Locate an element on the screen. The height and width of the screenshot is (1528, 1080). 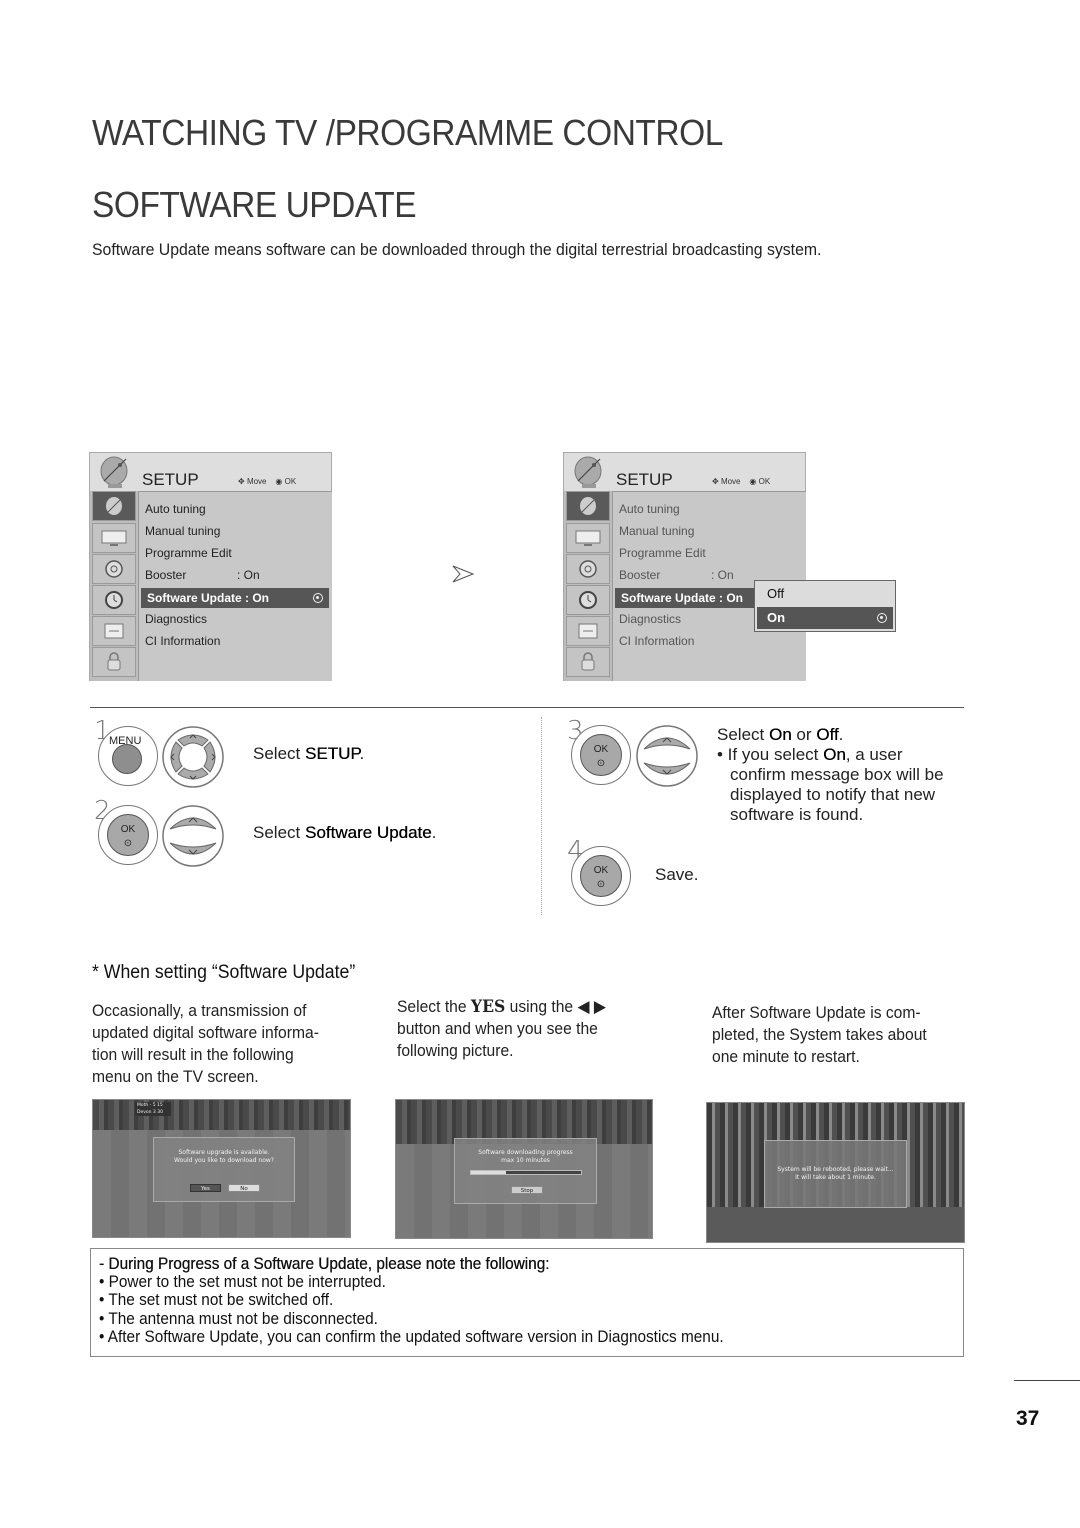
hint-ok: OK is located at coordinates (290, 481).